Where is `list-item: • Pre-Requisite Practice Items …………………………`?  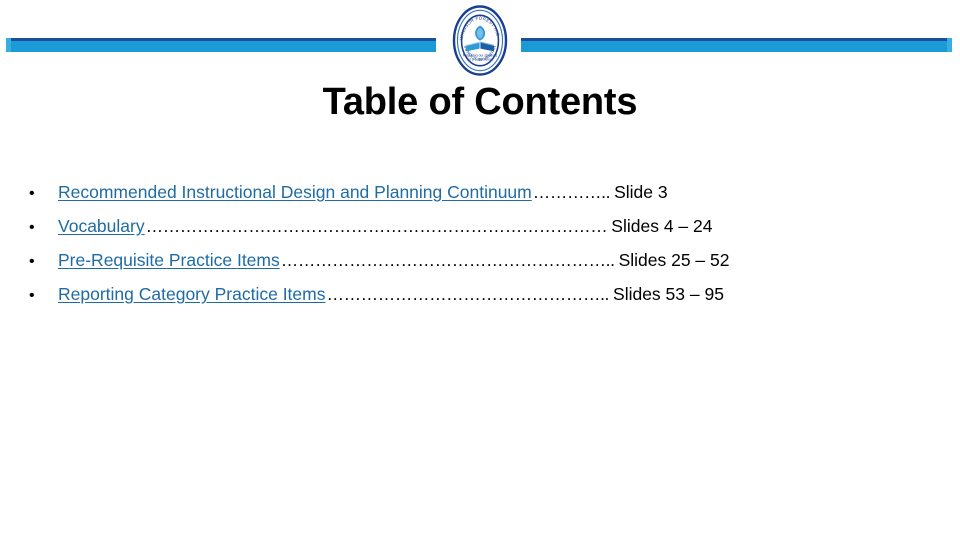
list-item: • Pre-Requisite Practice Items ………………………… is located at coordinates (480, 267).